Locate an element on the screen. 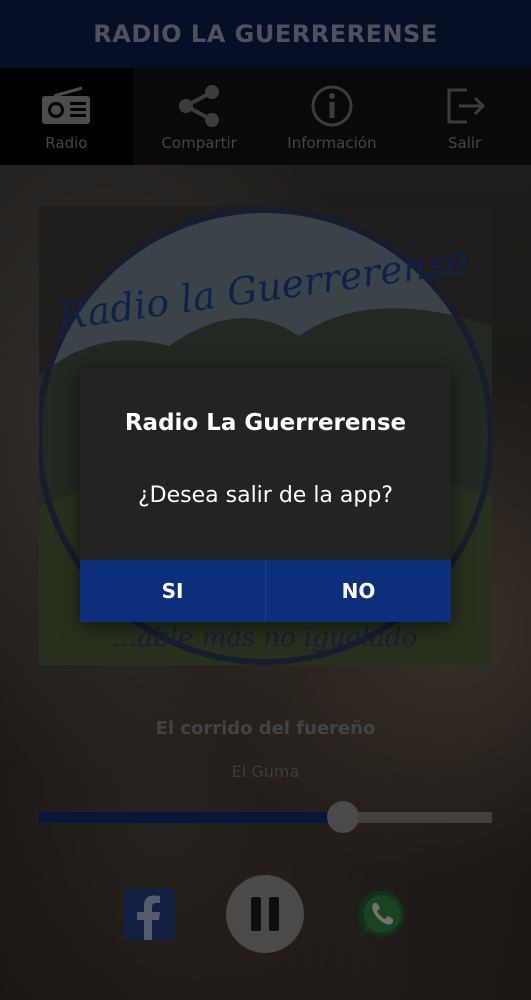 Image resolution: width=531 pixels, height=1000 pixels. dialog-title: Radio La Guerrerense is located at coordinates (265, 423).